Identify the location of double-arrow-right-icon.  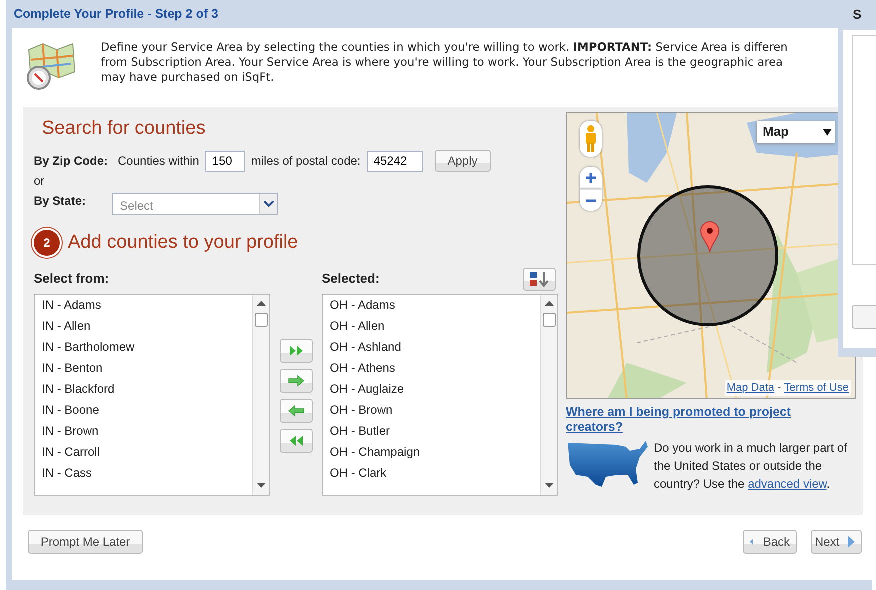
(296, 351).